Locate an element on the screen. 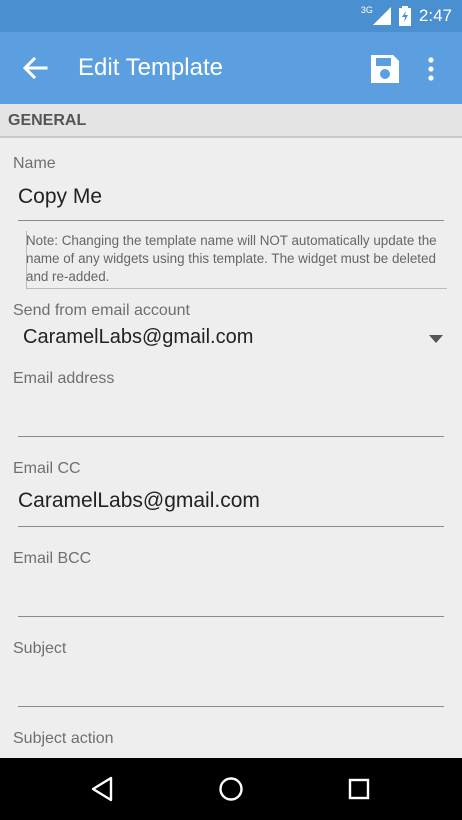  save-button is located at coordinates (385, 69).